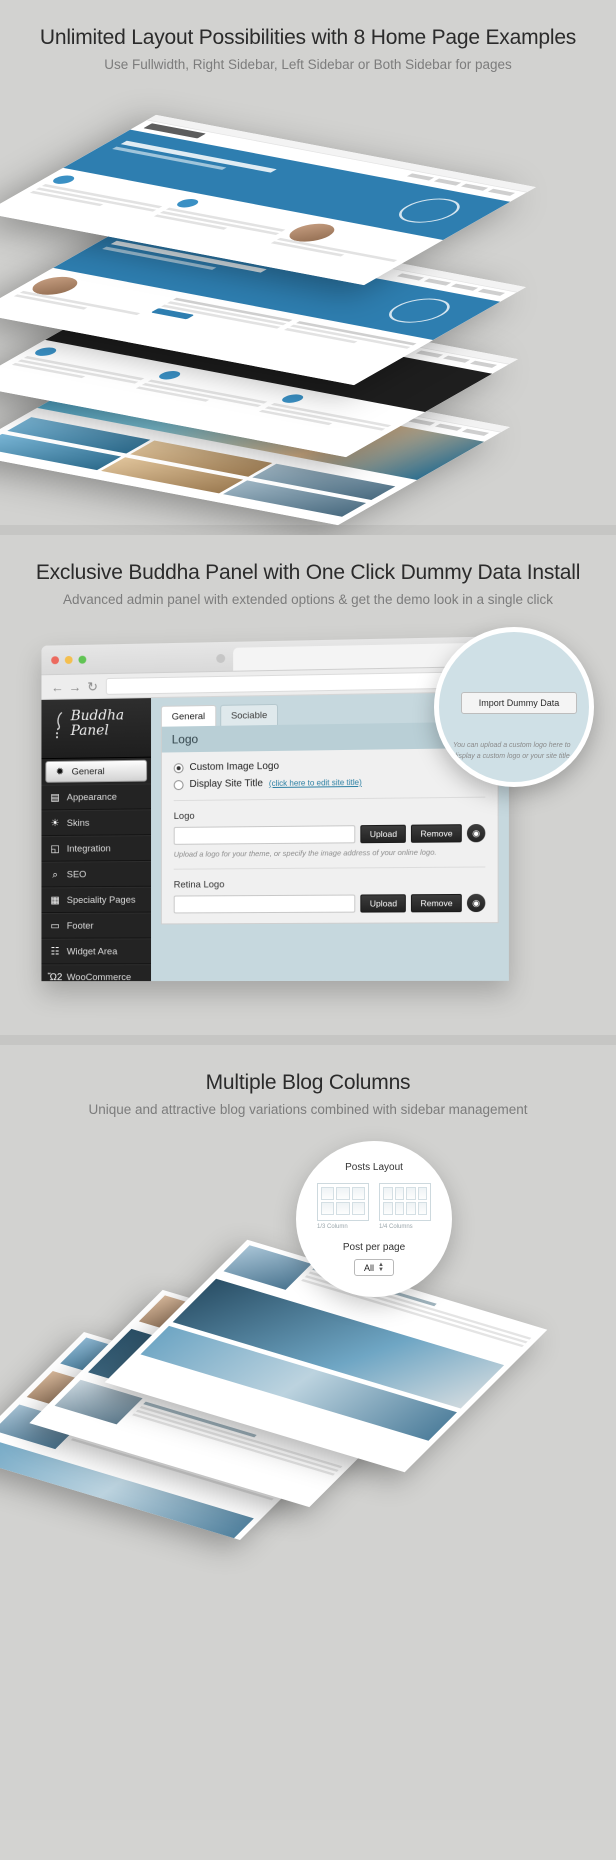  What do you see at coordinates (76, 874) in the screenshot?
I see `sidebar-item-label: SEO` at bounding box center [76, 874].